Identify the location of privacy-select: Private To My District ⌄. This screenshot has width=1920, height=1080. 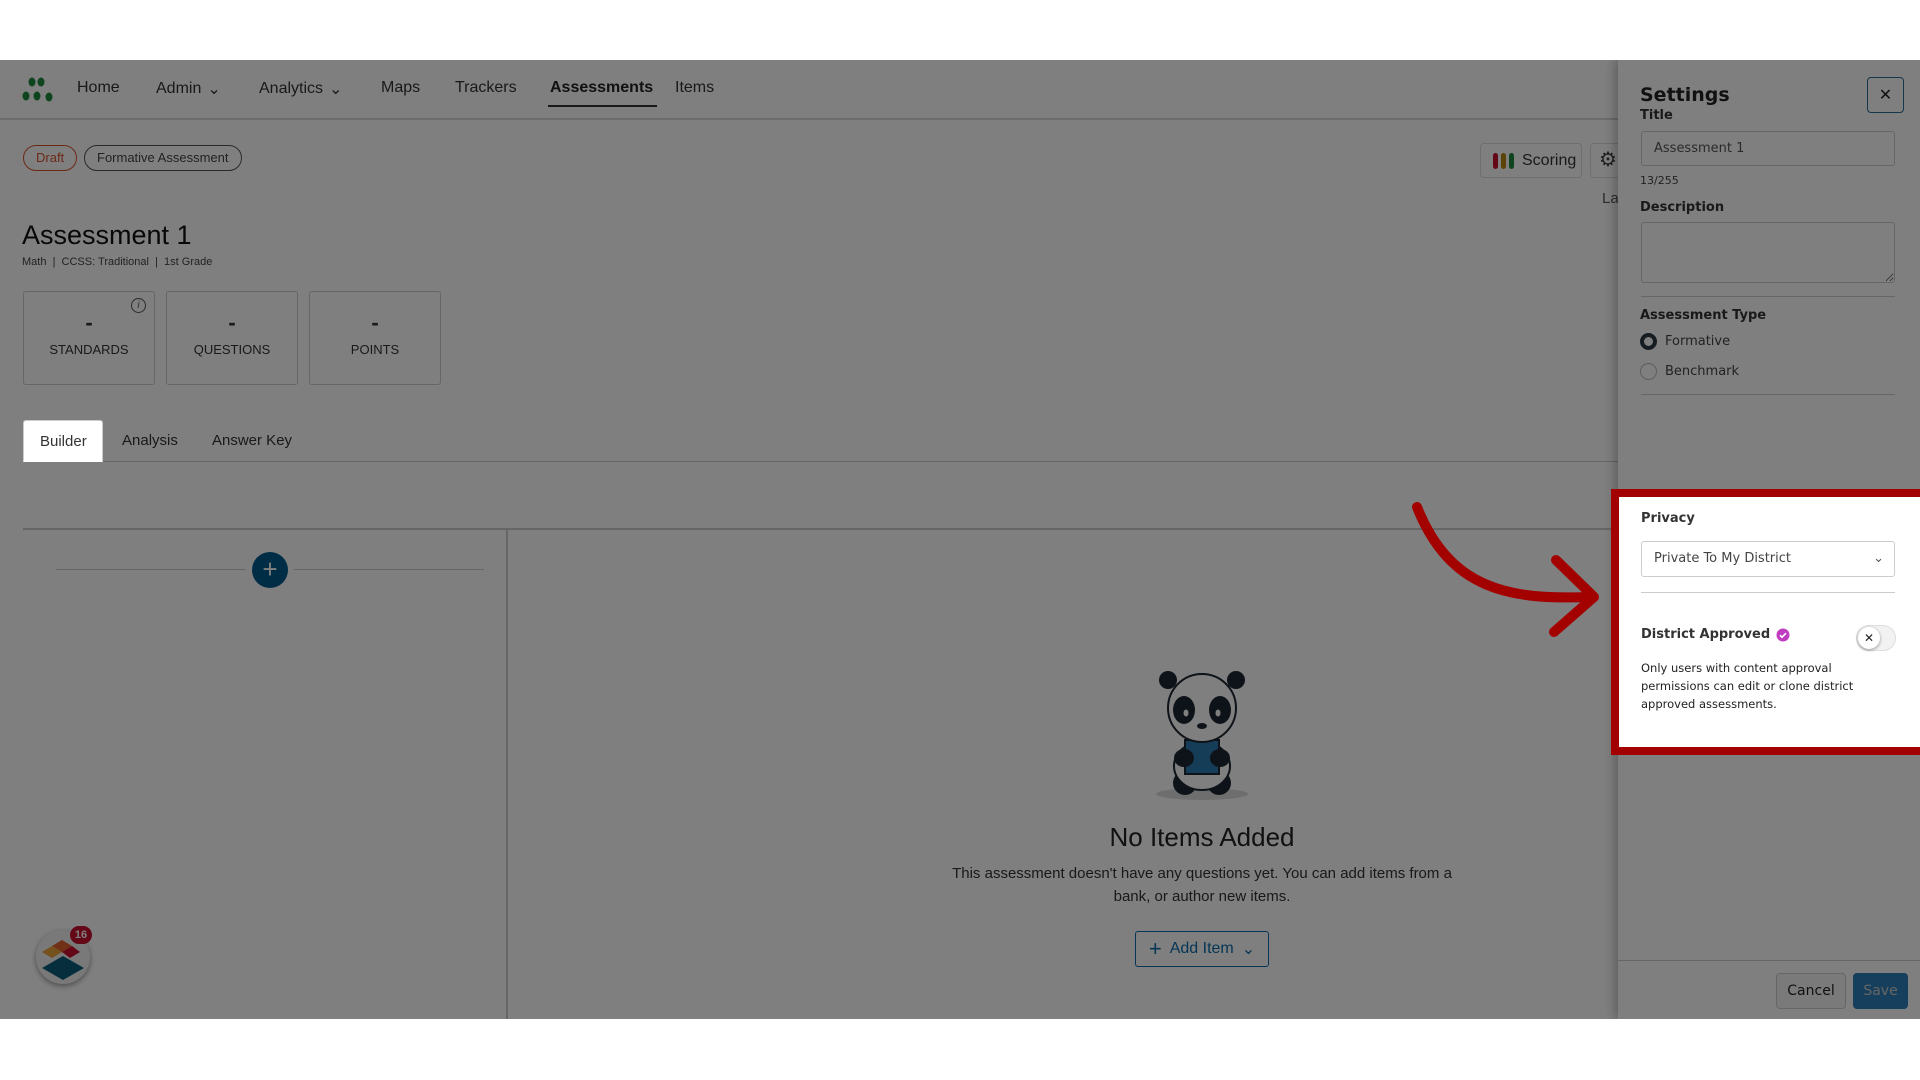
(1768, 559).